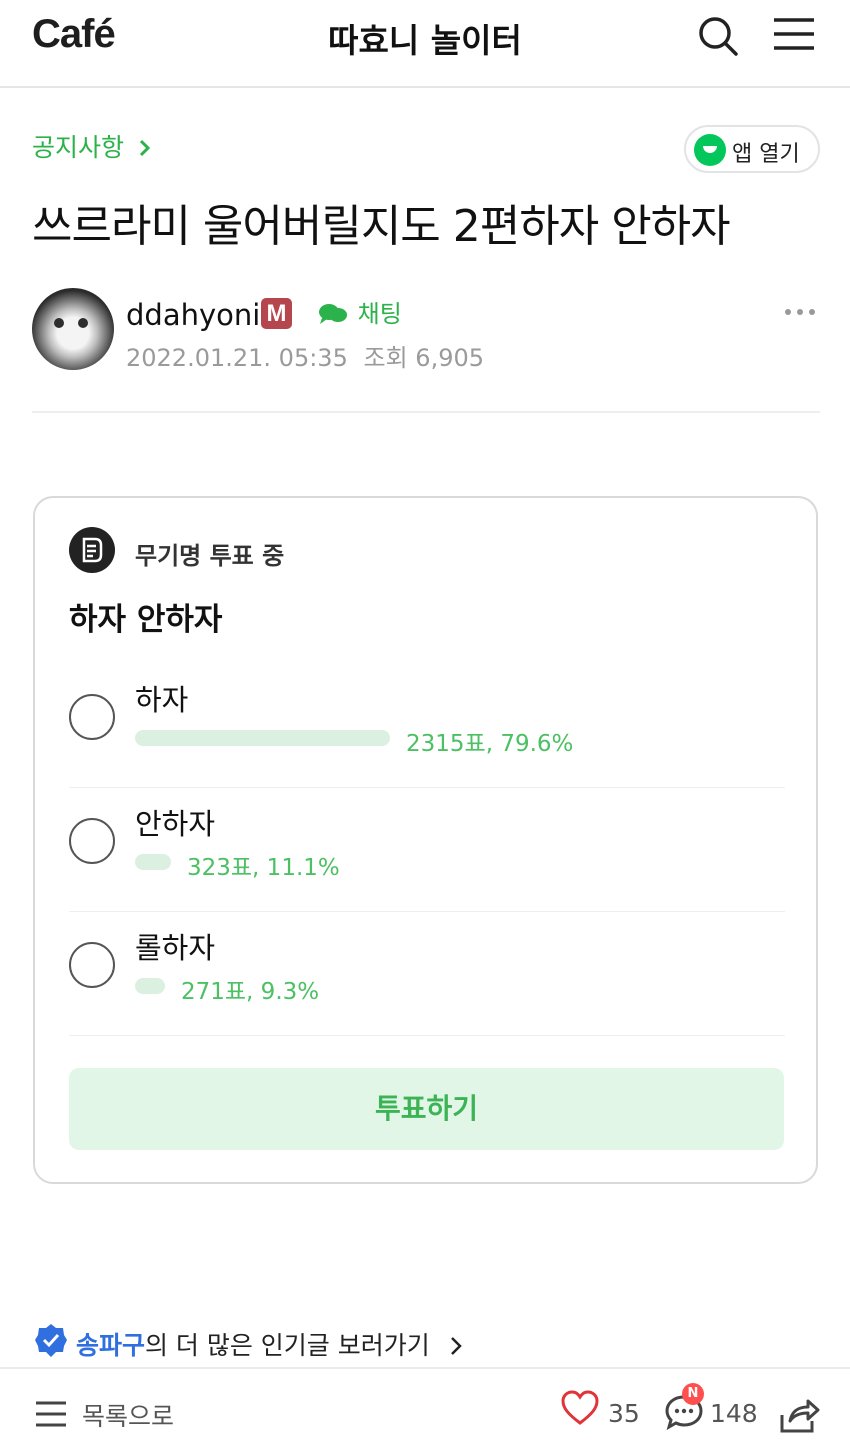 The width and height of the screenshot is (850, 1451). Describe the element at coordinates (51, 1340) in the screenshot. I see `verified-location-icon` at that location.